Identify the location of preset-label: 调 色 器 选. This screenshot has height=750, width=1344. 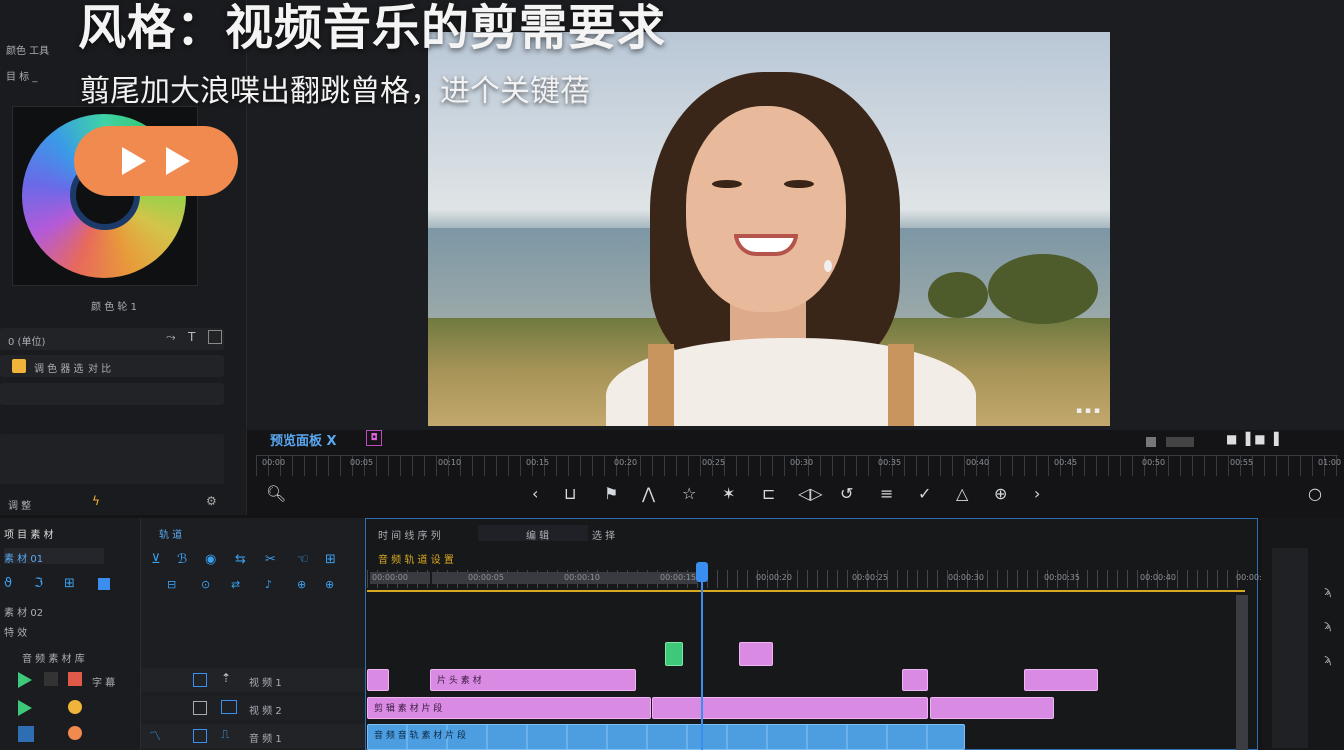
(59, 369).